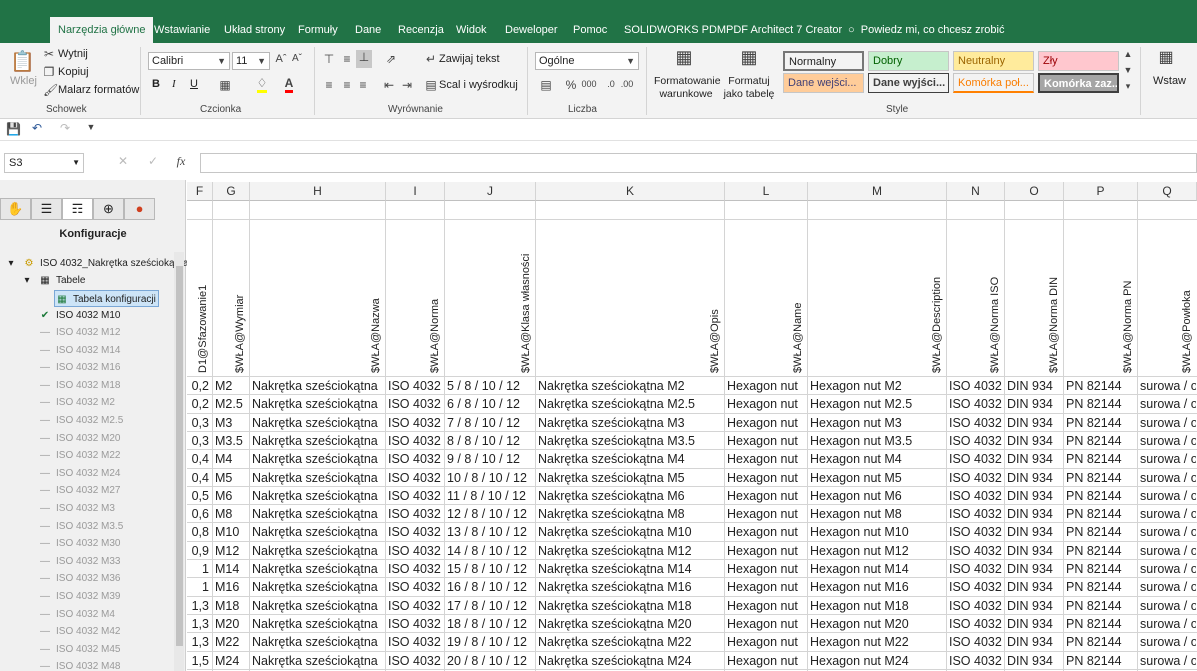 Image resolution: width=1197 pixels, height=671 pixels. What do you see at coordinates (490, 551) in the screenshot?
I see `table-cell: 14 / 8 / 10 / 12` at bounding box center [490, 551].